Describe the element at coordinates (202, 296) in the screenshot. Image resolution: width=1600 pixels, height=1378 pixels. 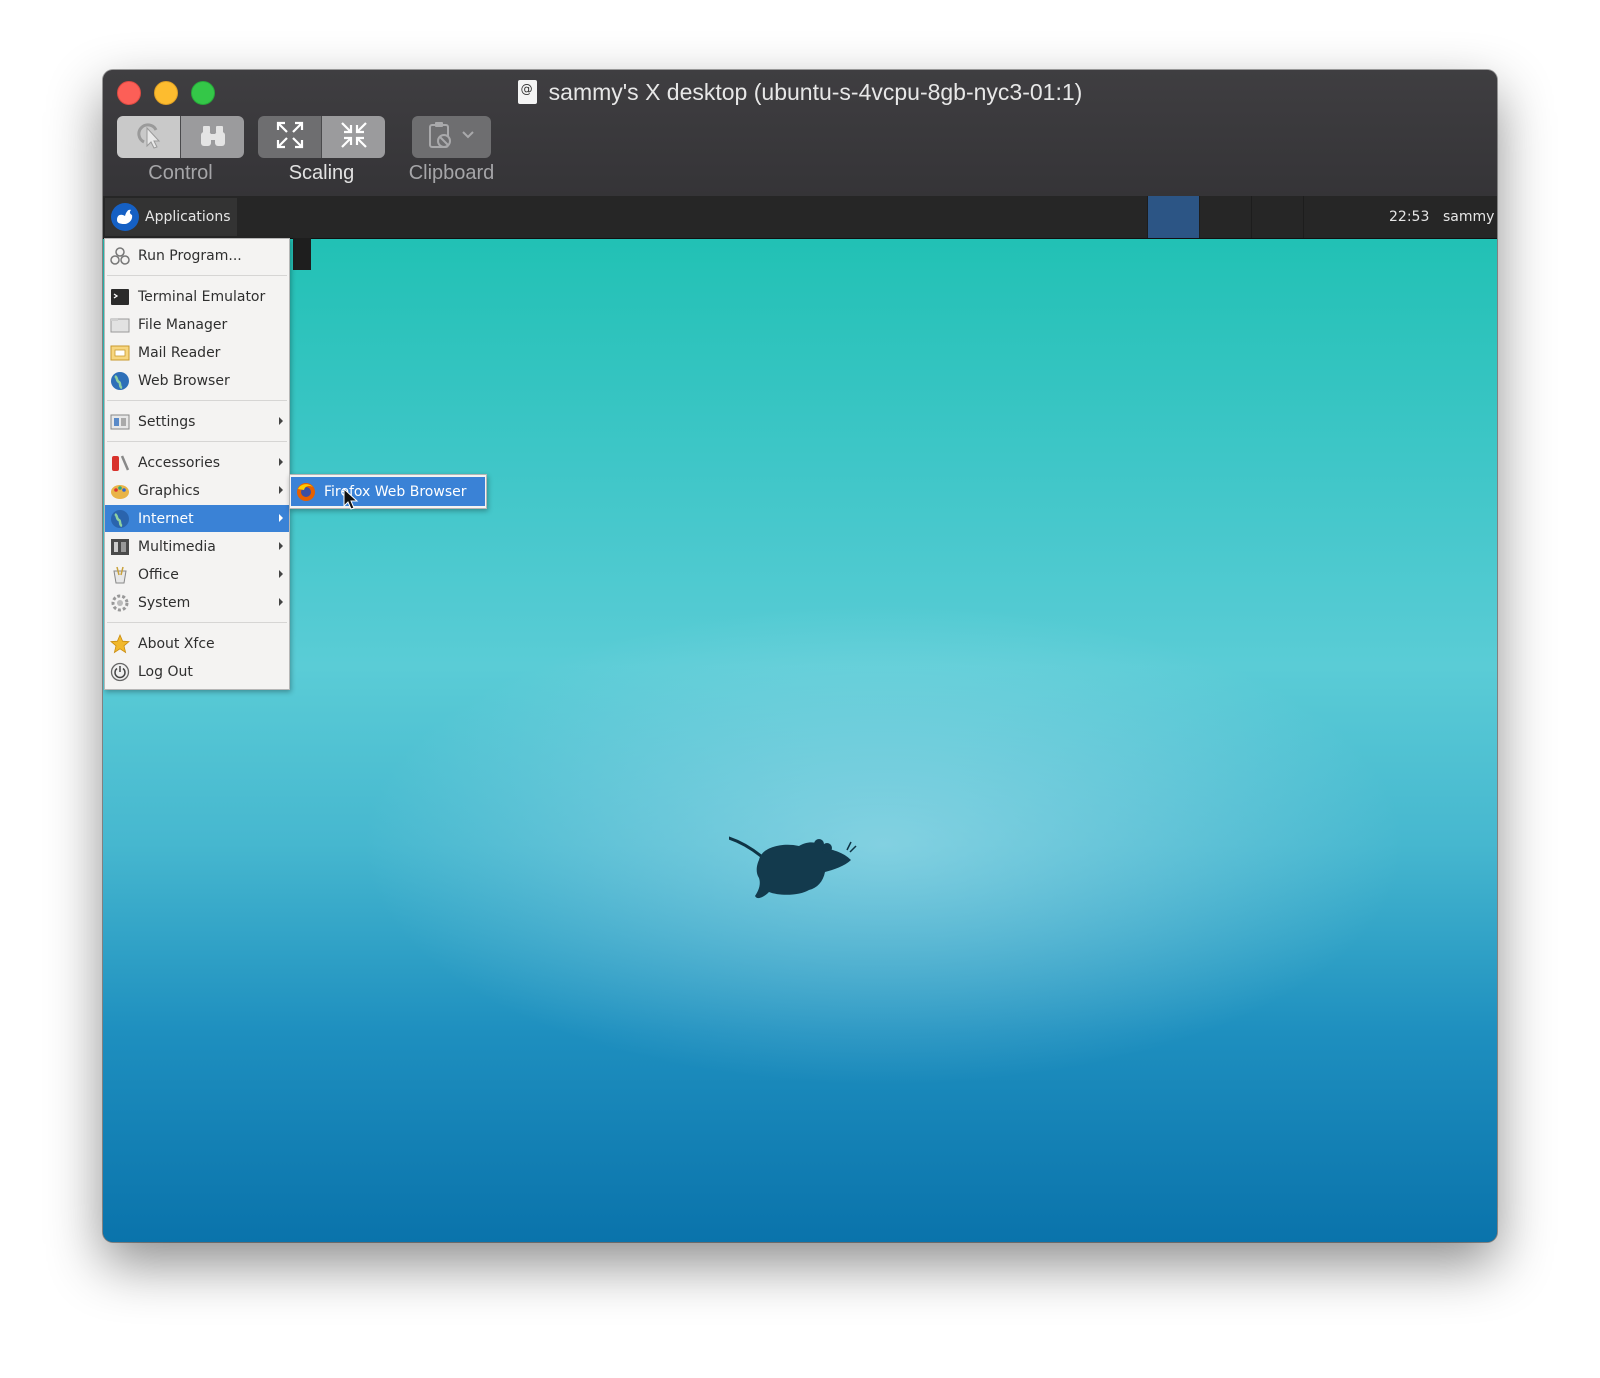
I see `menu-item-label: Terminal Emulator` at that location.